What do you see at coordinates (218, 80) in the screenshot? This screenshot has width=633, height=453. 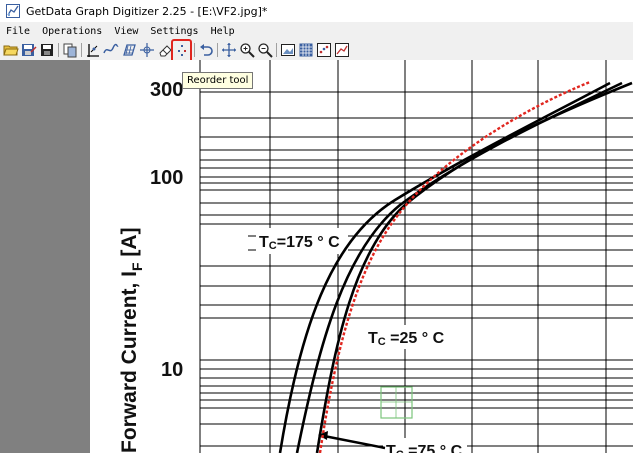 I see `reorder-tooltip: Reorder tool` at bounding box center [218, 80].